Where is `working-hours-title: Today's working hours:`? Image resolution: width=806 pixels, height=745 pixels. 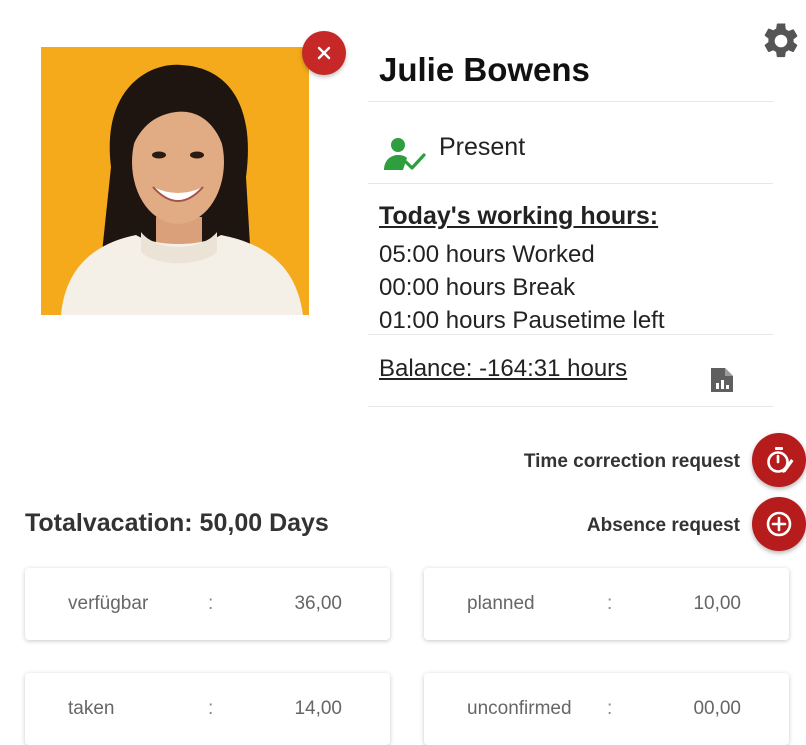
working-hours-title: Today's working hours: is located at coordinates (519, 216).